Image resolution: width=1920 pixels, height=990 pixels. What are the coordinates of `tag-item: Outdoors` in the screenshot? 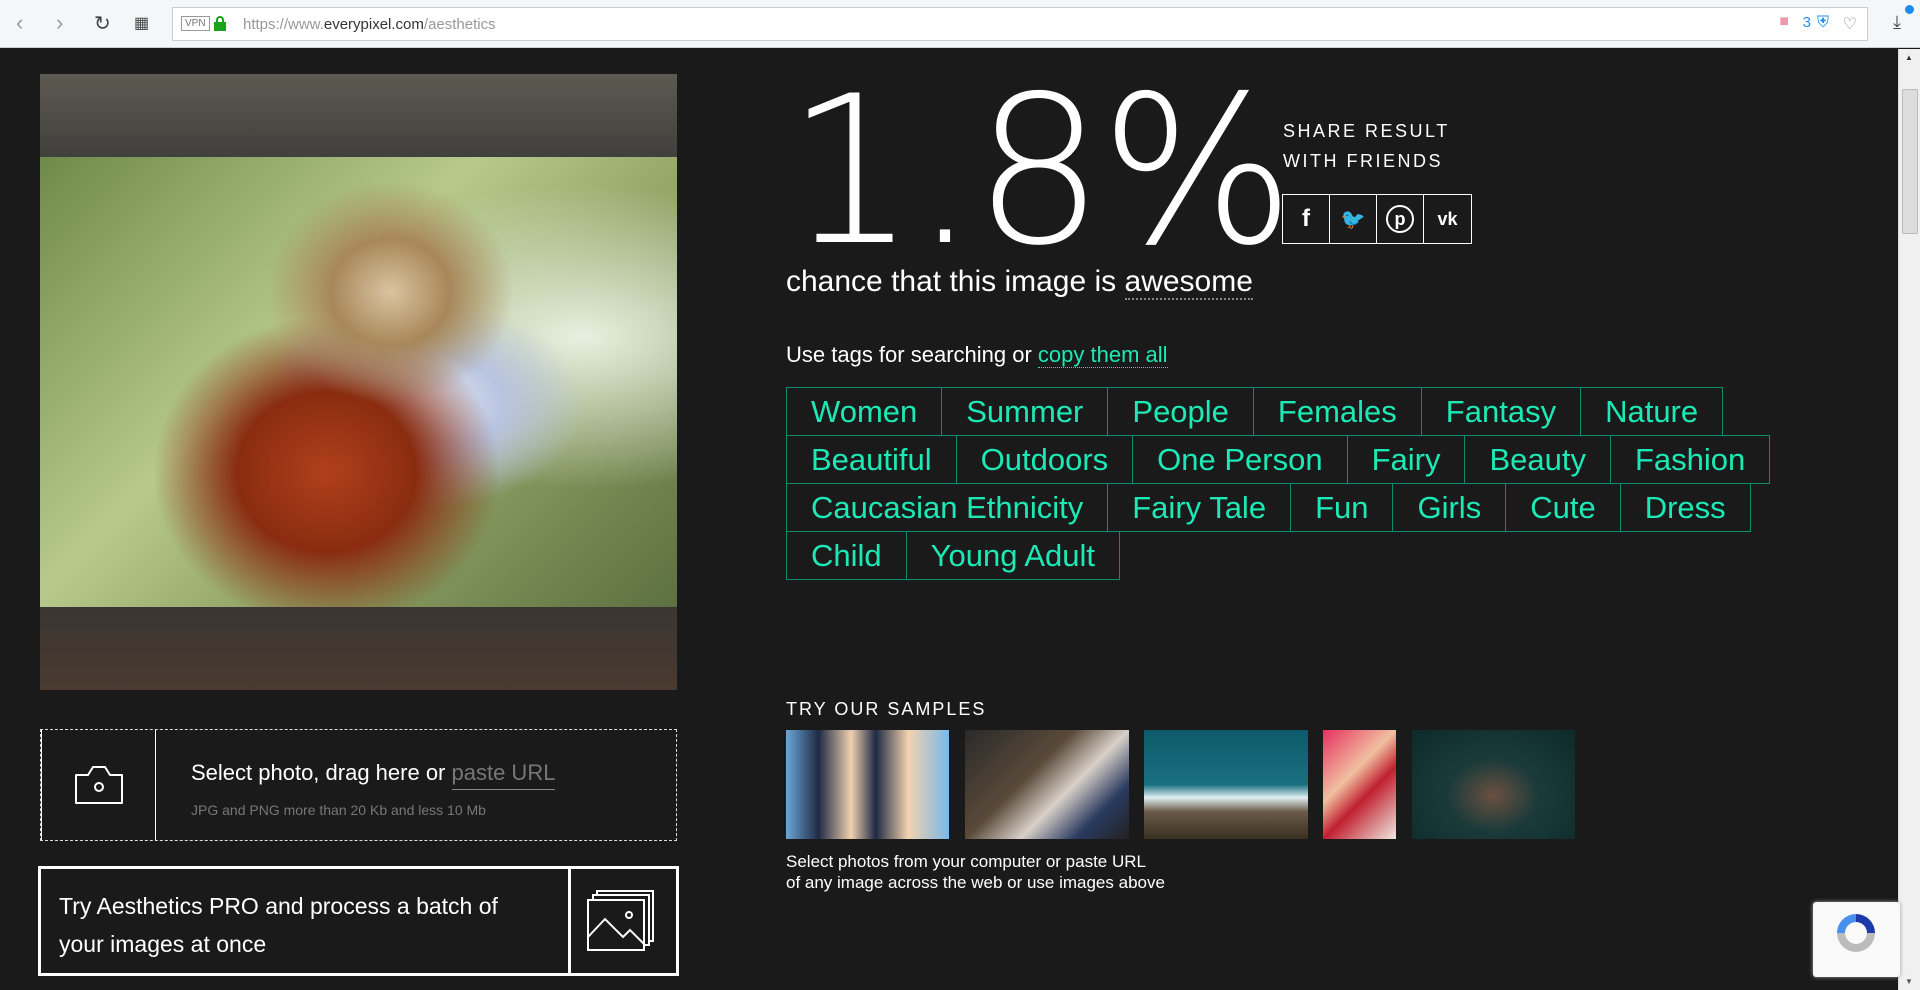 It's located at (1044, 459).